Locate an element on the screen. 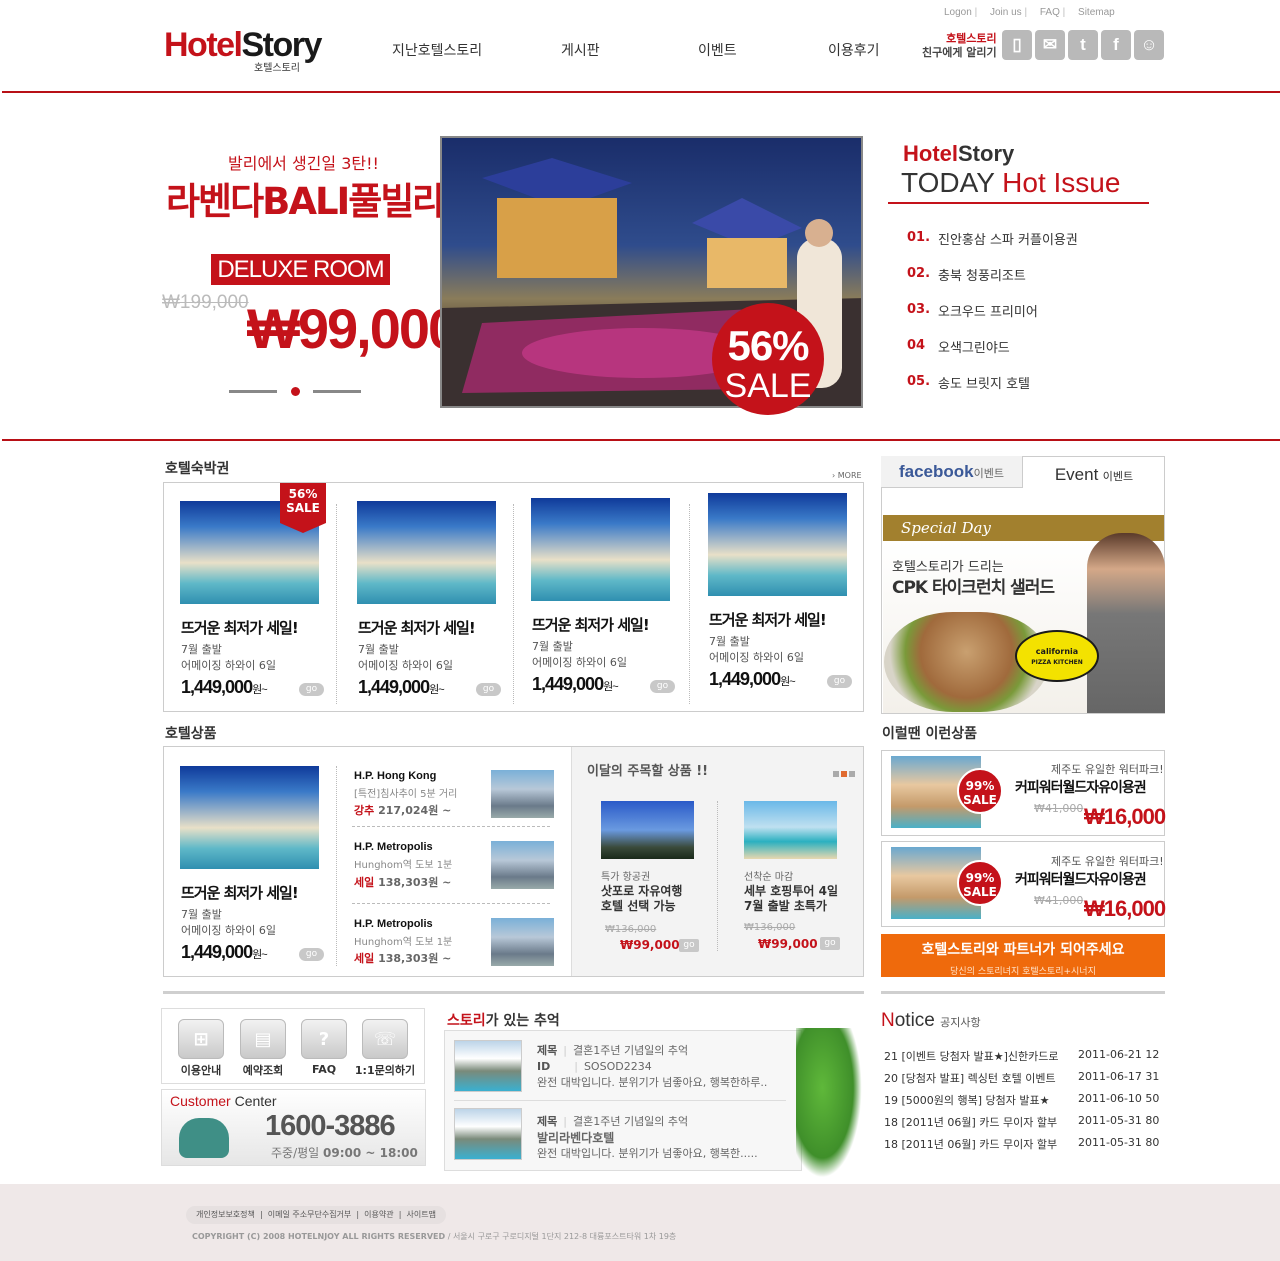  join-link: Join us is located at coordinates (1006, 12).